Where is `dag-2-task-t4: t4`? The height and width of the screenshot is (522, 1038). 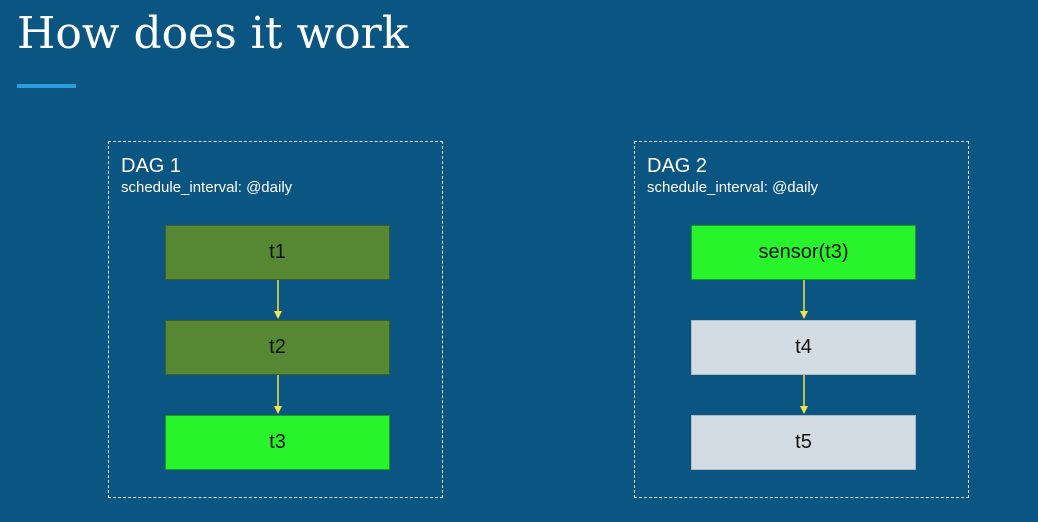 dag-2-task-t4: t4 is located at coordinates (803, 347).